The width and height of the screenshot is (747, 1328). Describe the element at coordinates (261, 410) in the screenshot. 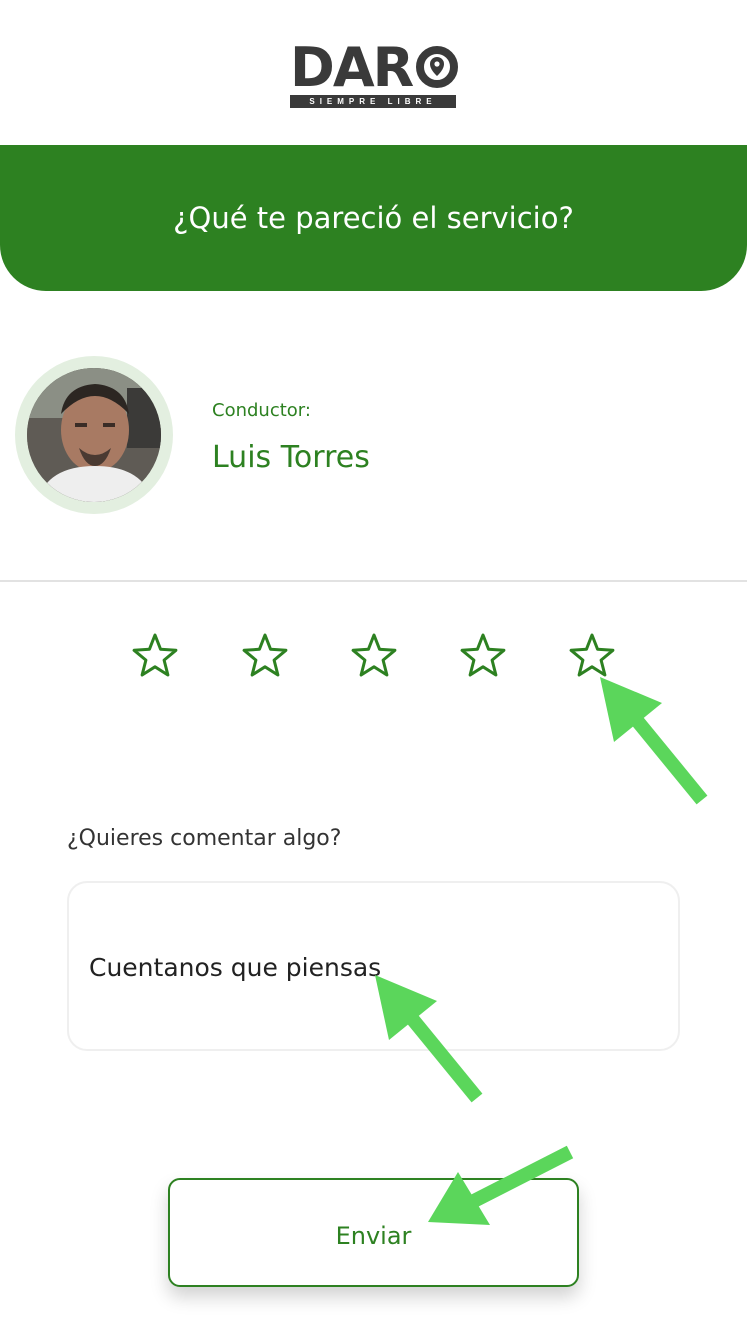

I see `driver-label: Conductor:` at that location.